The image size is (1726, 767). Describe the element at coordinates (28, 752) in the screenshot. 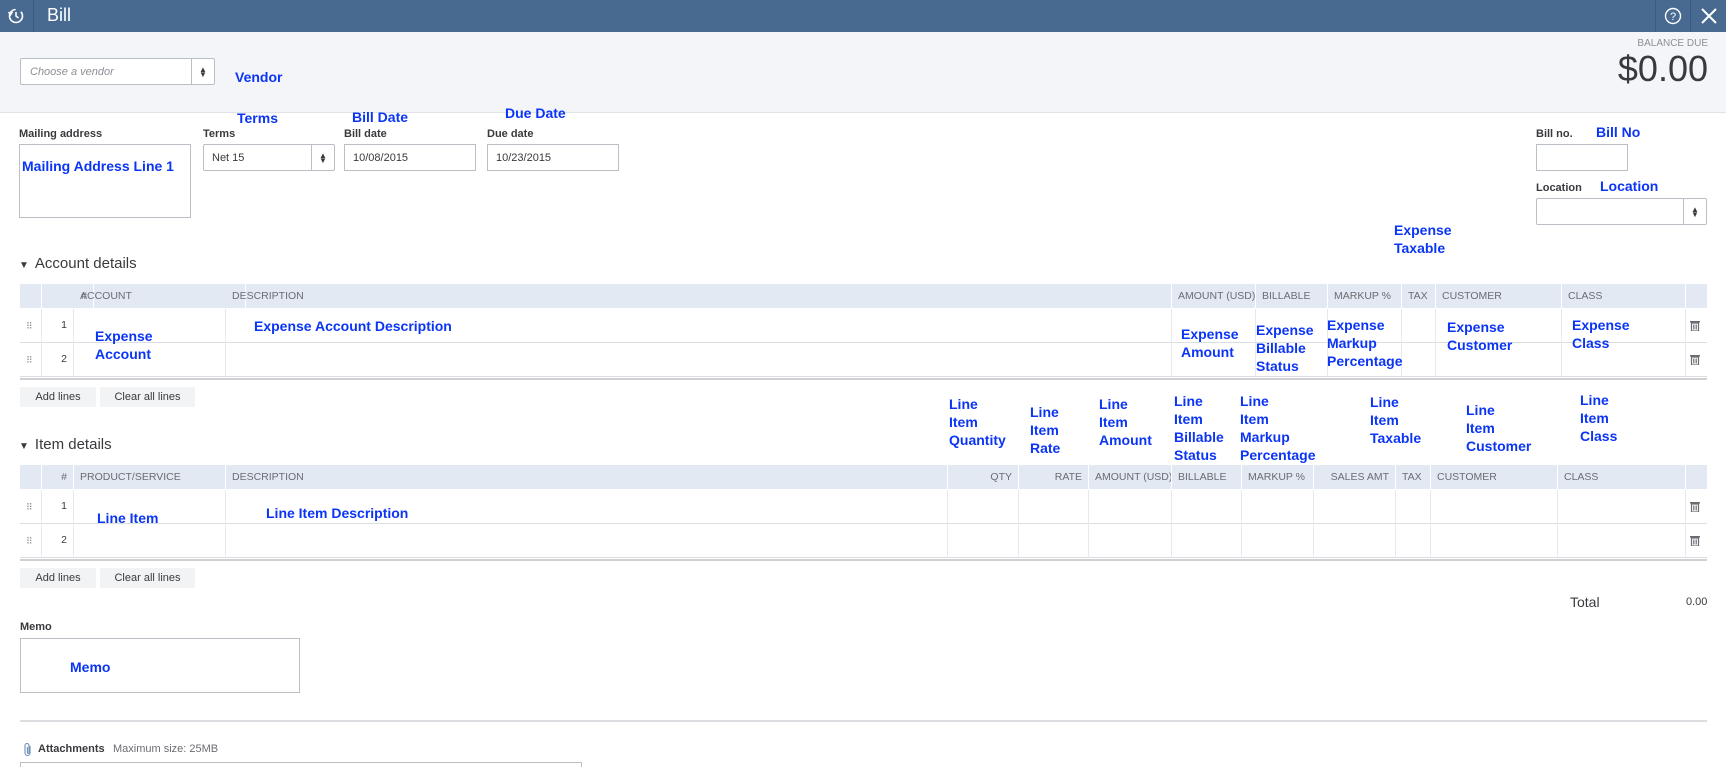

I see `paperclip-icon` at that location.